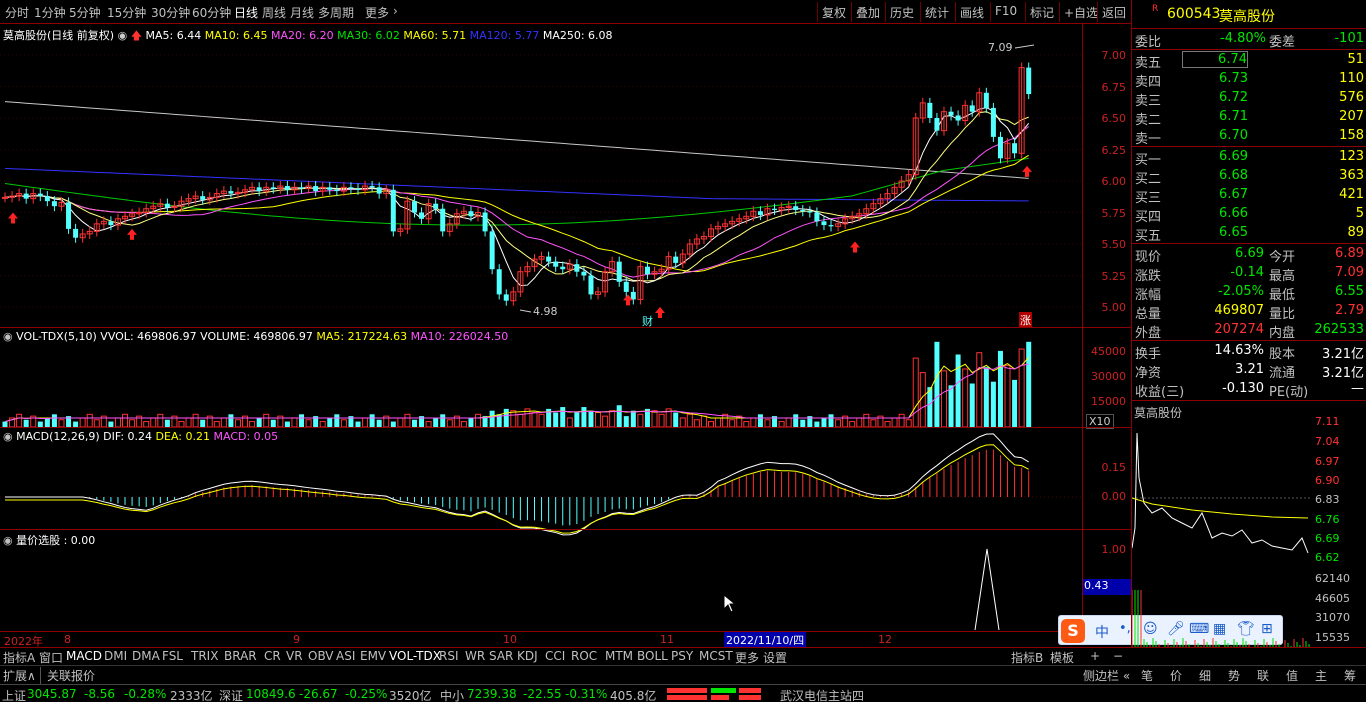  I want to click on indicator-tab: ROC, so click(584, 656).